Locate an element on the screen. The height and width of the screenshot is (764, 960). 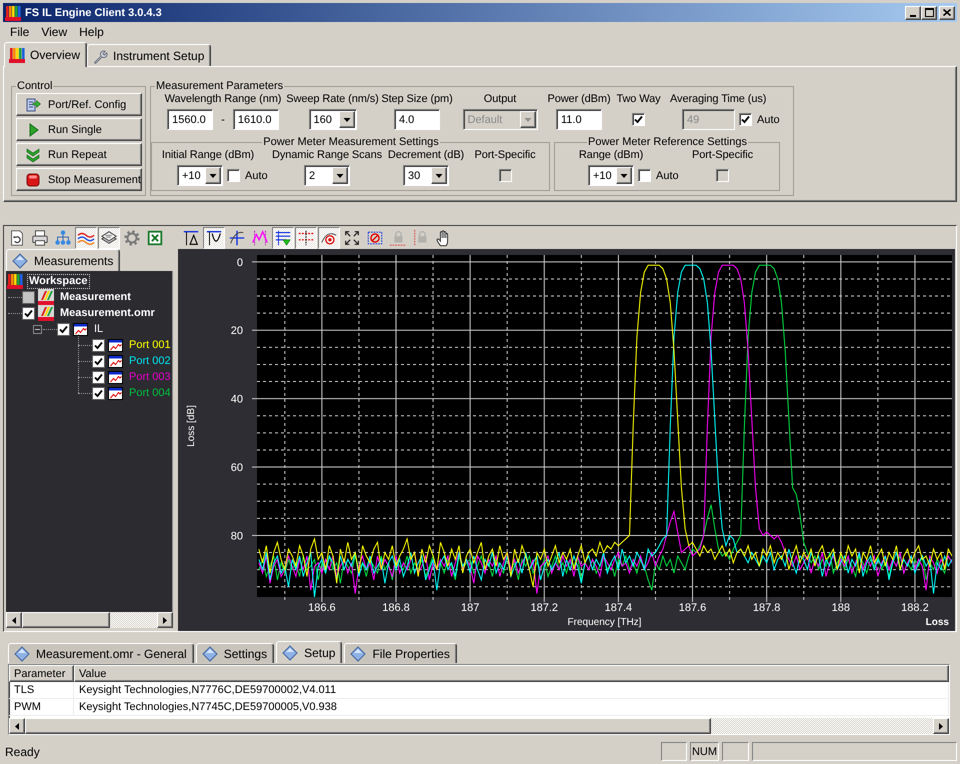
collapse-icon is located at coordinates (37, 329).